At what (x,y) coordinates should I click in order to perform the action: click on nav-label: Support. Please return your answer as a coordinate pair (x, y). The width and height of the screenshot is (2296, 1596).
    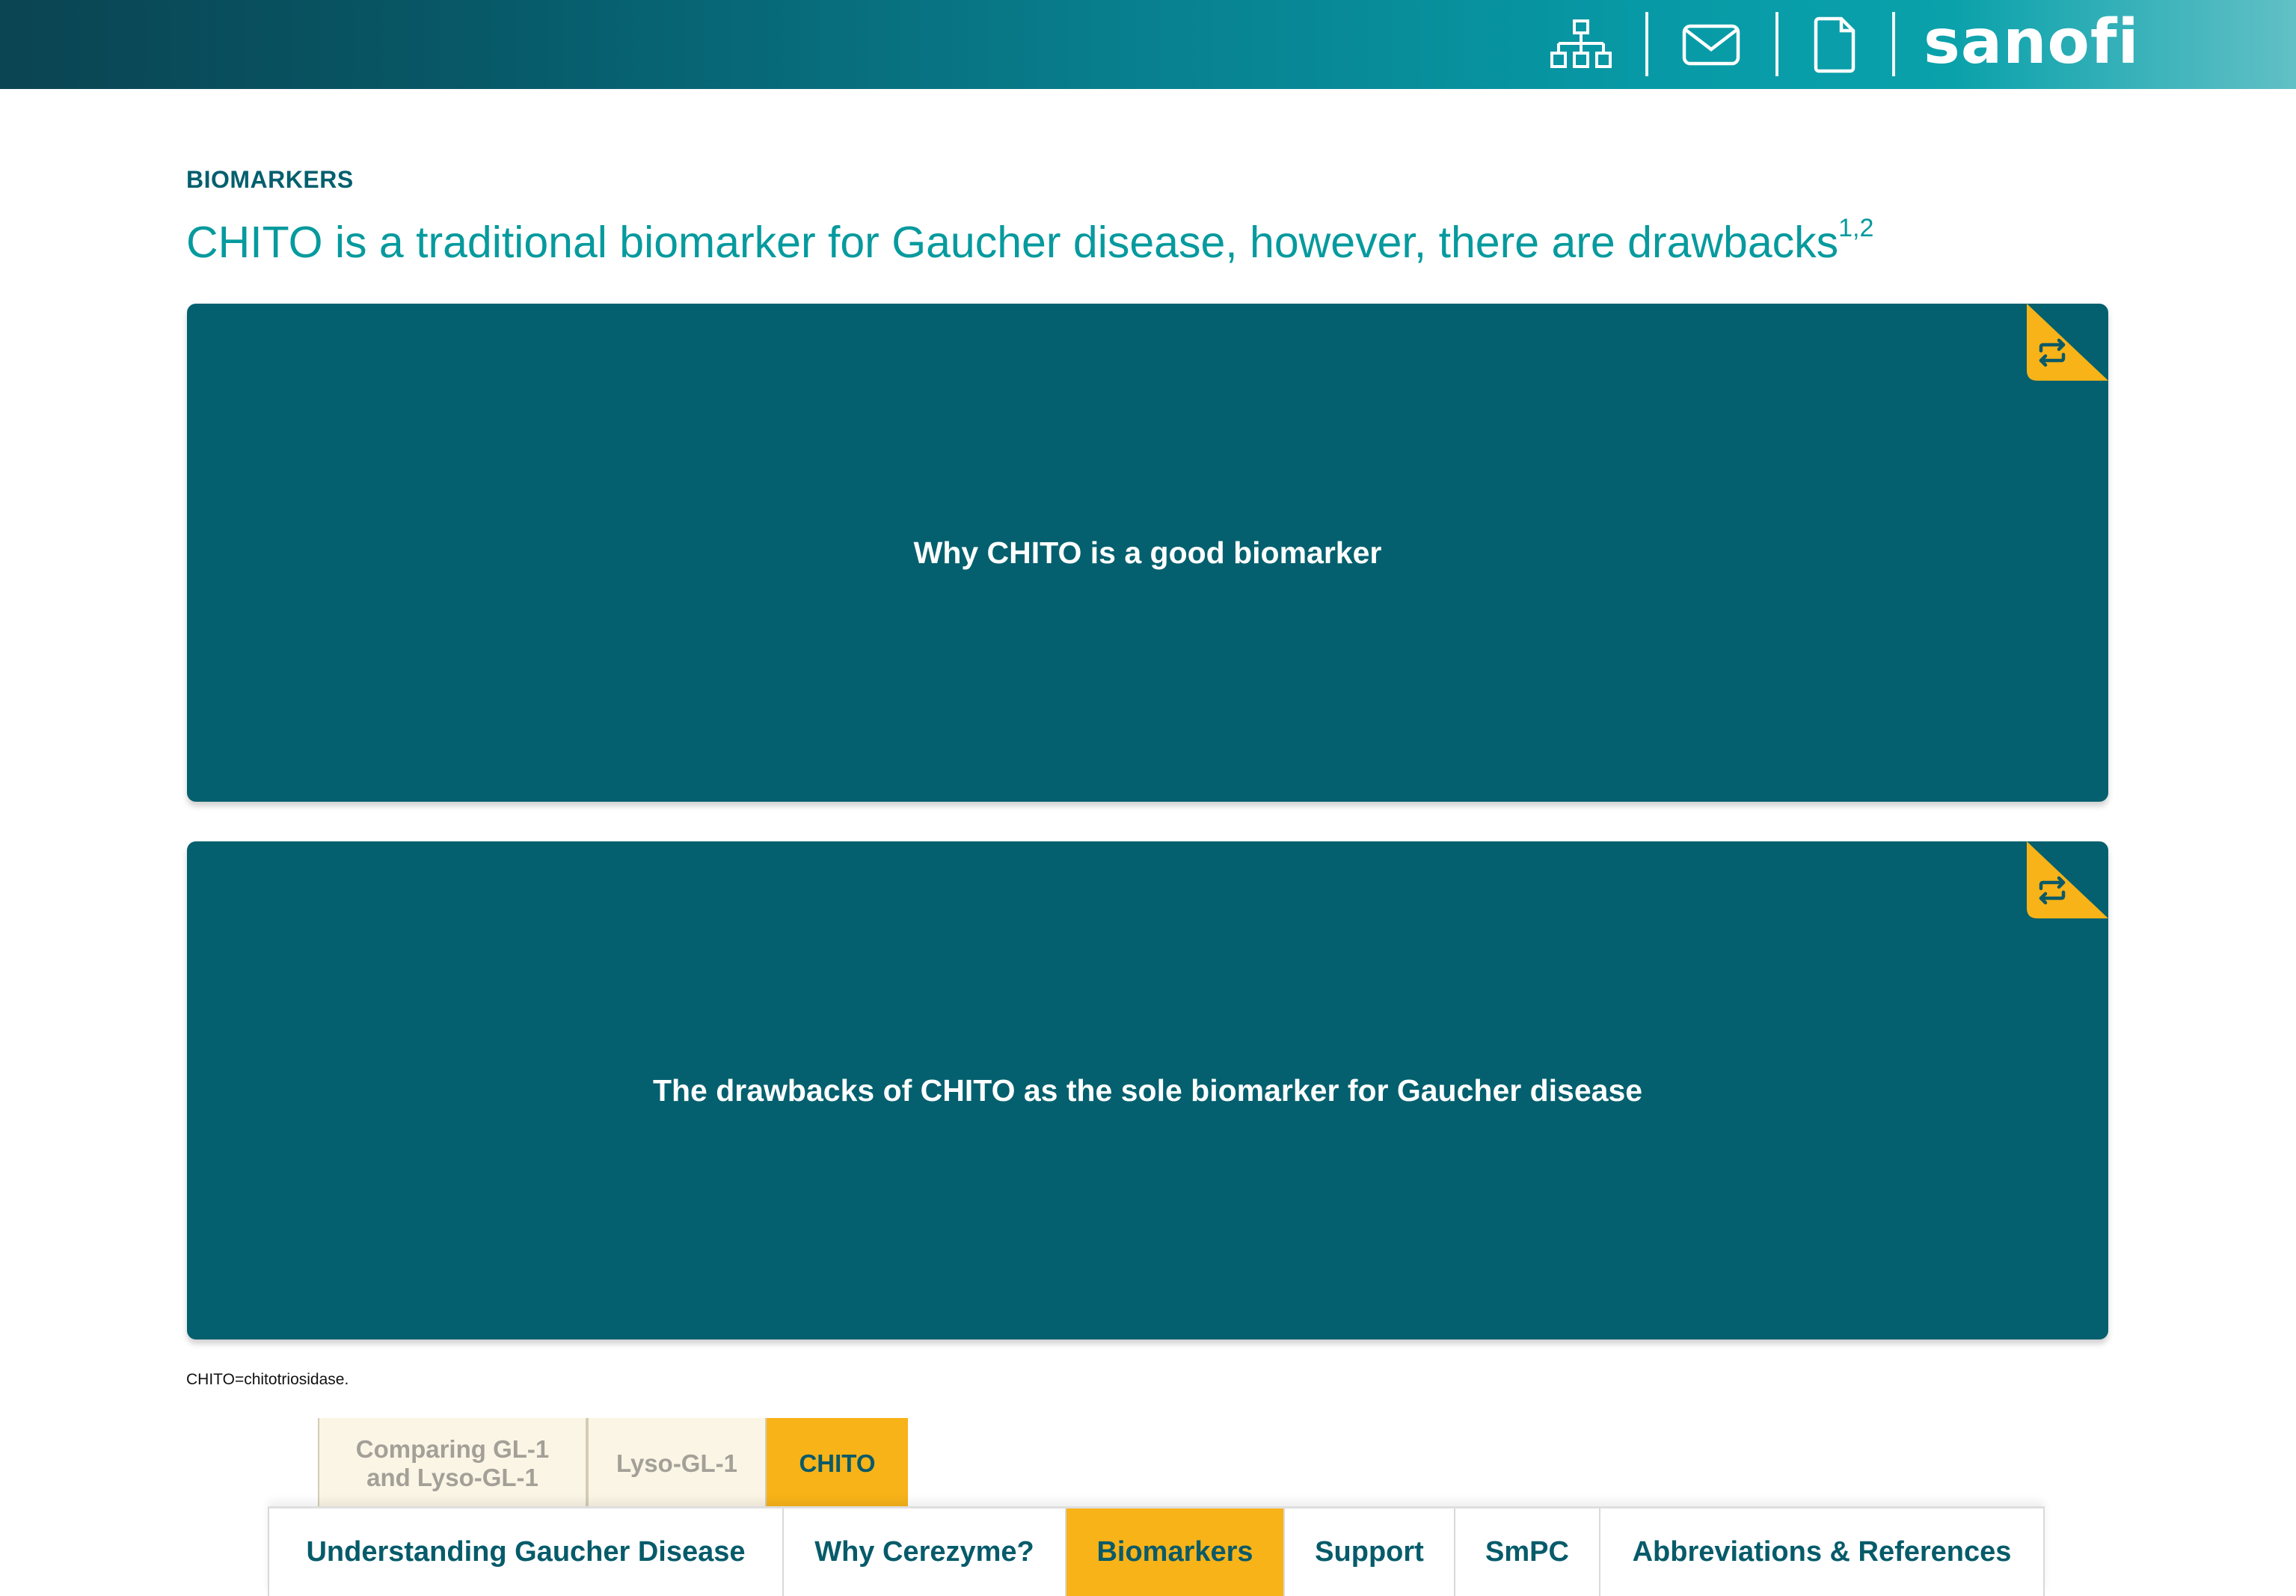
    Looking at the image, I should click on (1369, 1552).